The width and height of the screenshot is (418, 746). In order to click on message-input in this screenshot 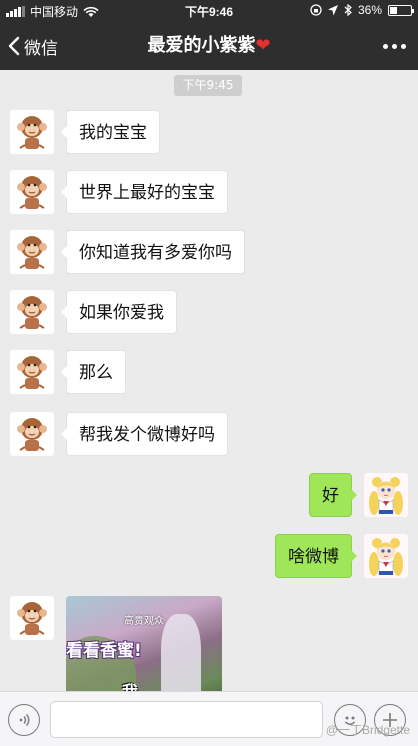, I will do `click(186, 719)`.